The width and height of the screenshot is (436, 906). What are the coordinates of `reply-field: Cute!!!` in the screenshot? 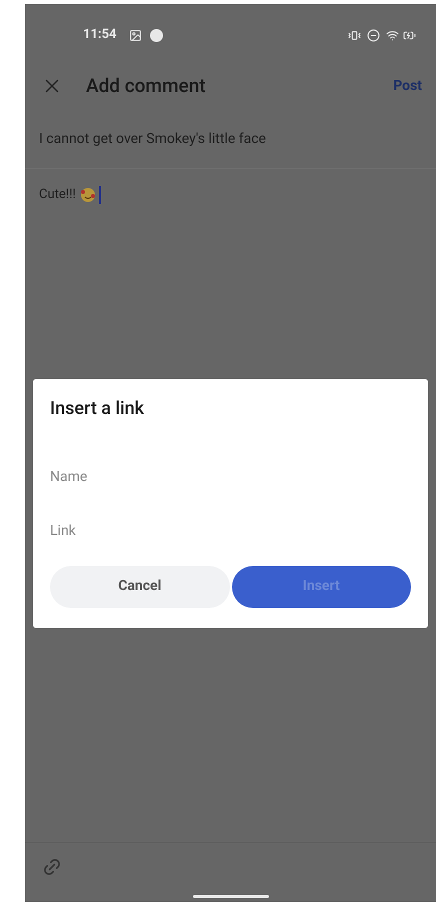 It's located at (230, 186).